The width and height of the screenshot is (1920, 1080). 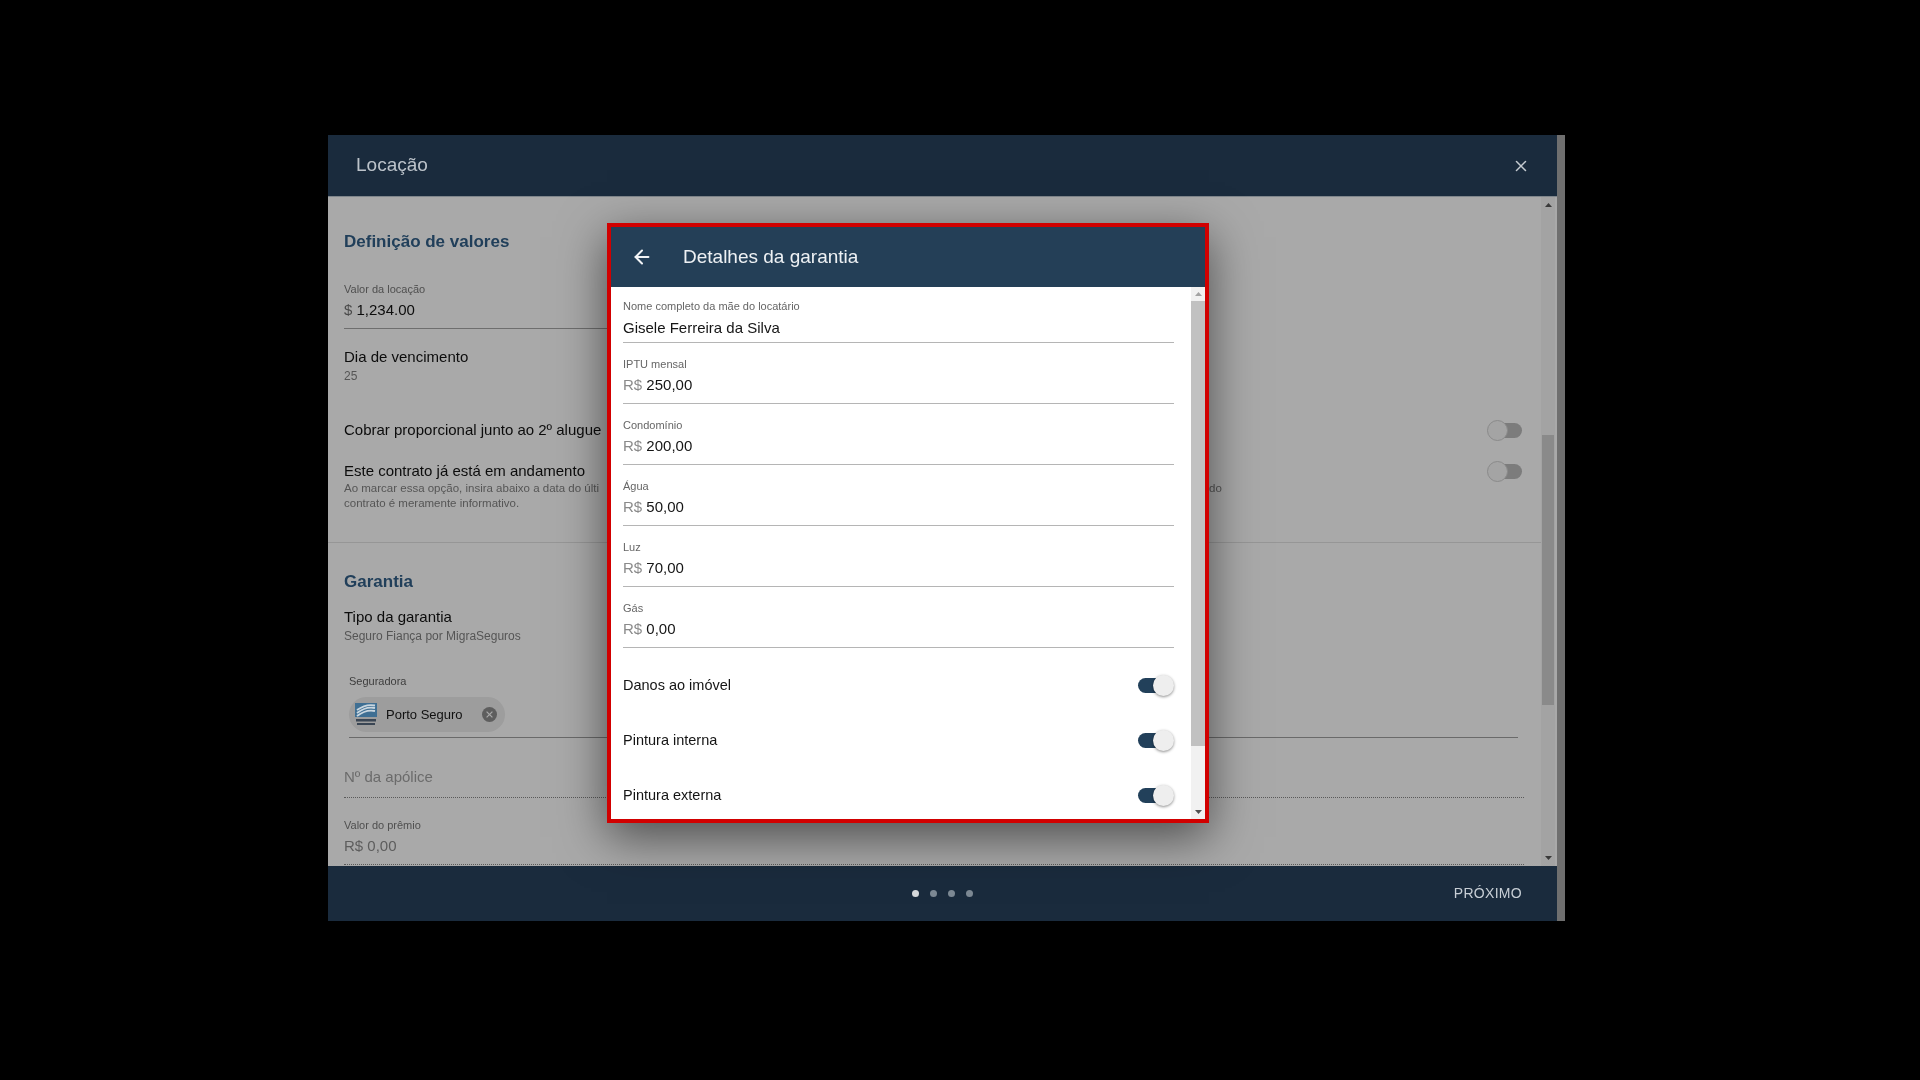 I want to click on setting-label: Tipo da garantia, so click(x=398, y=617).